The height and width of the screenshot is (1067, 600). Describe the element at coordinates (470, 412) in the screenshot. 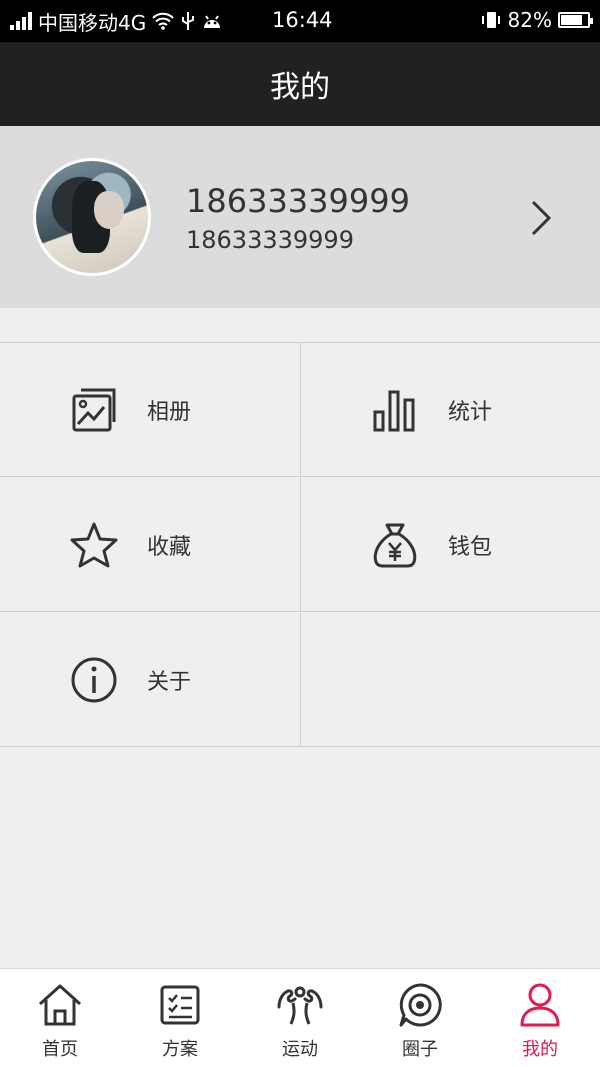

I see `menu-label: 统计` at that location.